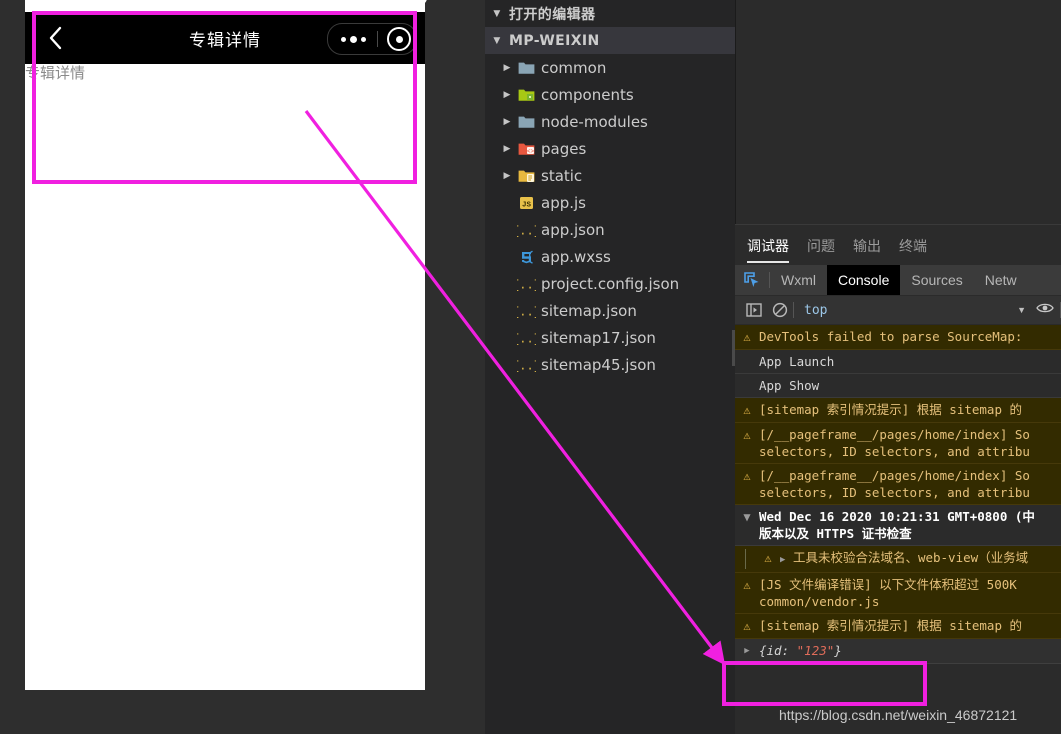  Describe the element at coordinates (754, 310) in the screenshot. I see `console-sidebar-icon` at that location.